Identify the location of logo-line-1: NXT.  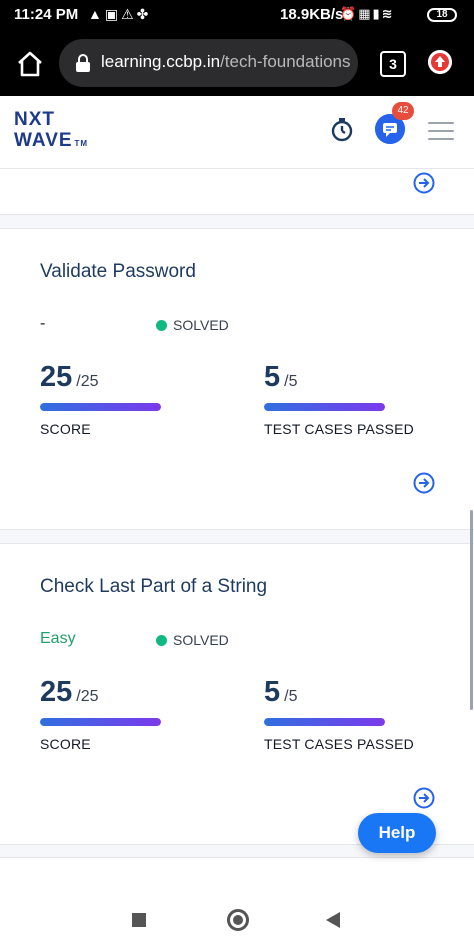
(34, 119).